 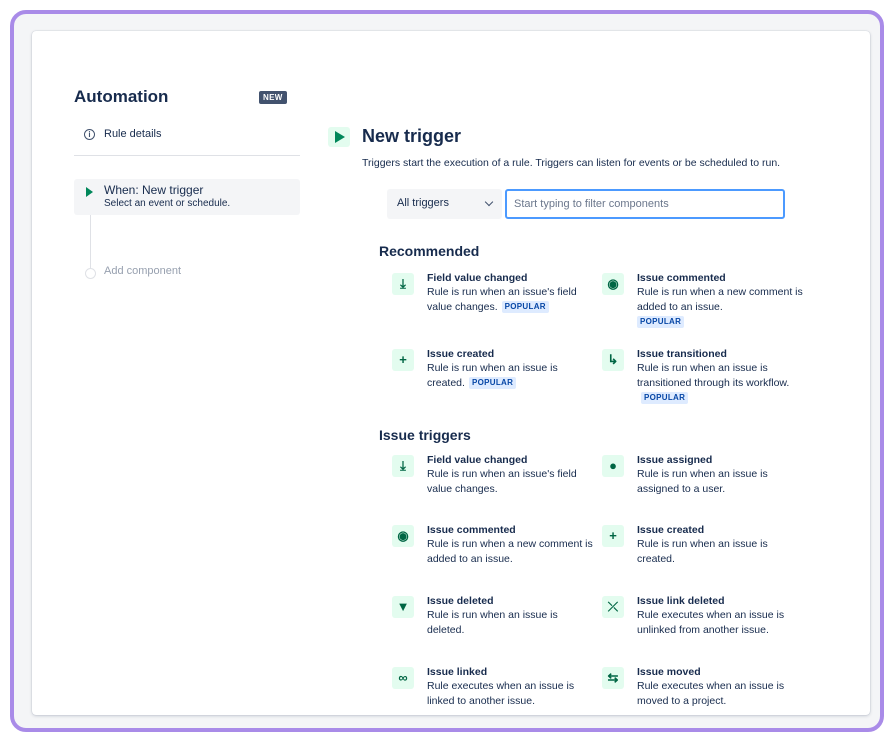 What do you see at coordinates (460, 601) in the screenshot?
I see `trigger-name: Issue deleted` at bounding box center [460, 601].